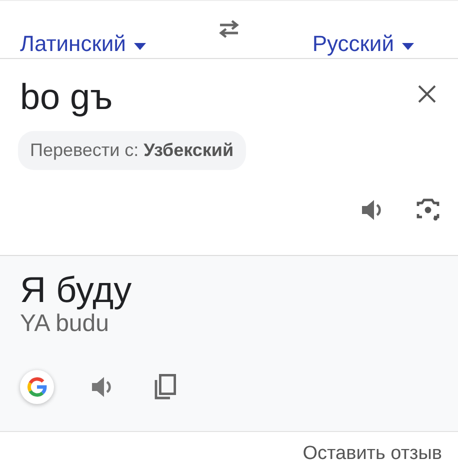 This screenshot has height=467, width=458. I want to click on detected-language-chip: Перевести с: Узбекский, so click(132, 150).